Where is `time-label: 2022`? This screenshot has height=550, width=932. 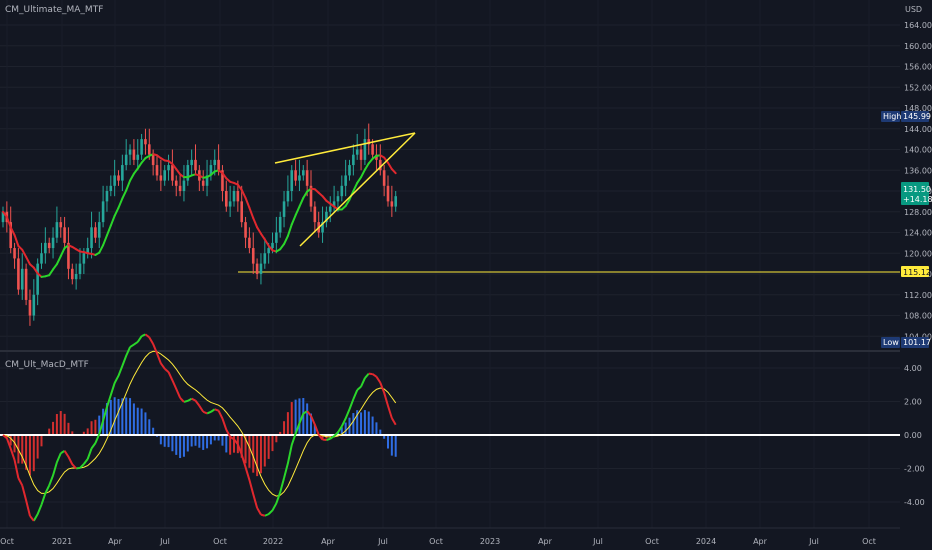 time-label: 2022 is located at coordinates (273, 541).